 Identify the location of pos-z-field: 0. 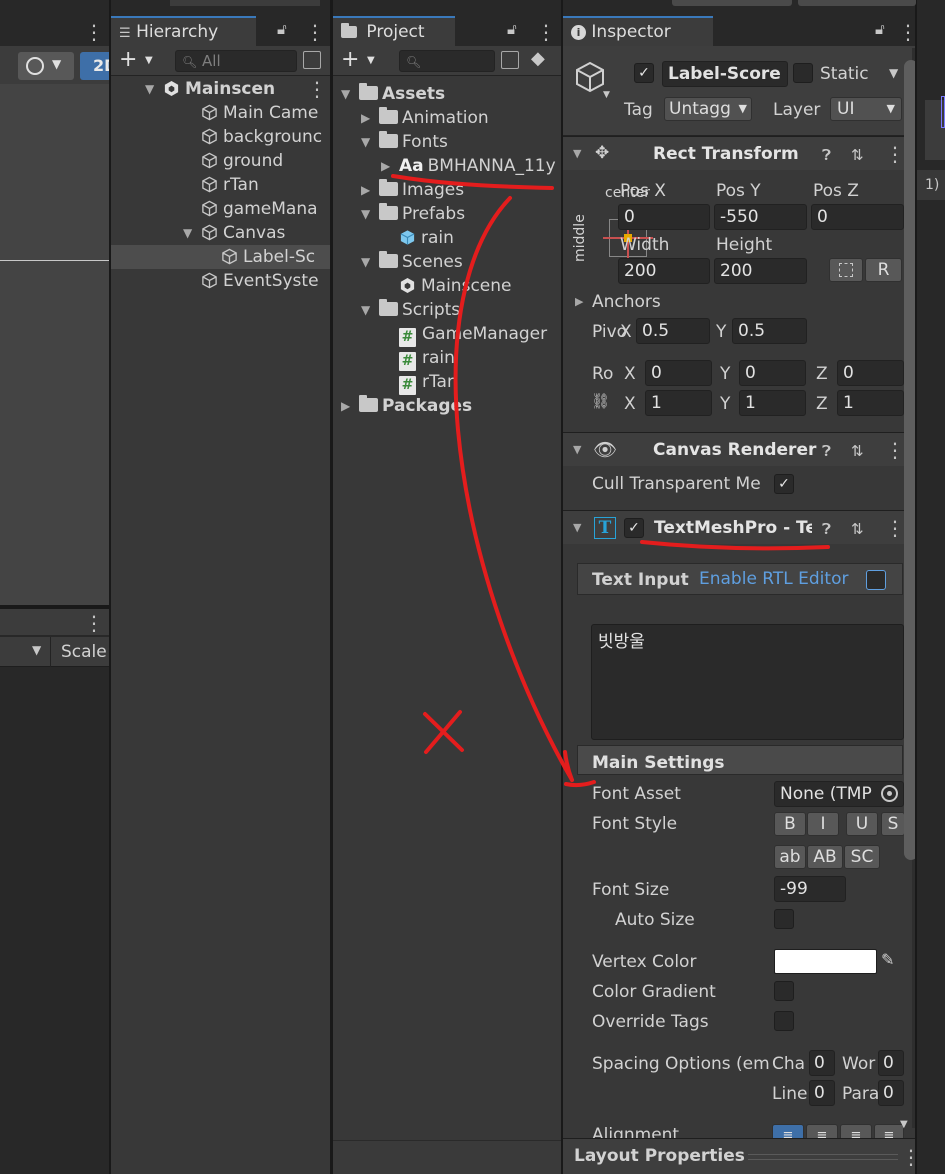
(857, 217).